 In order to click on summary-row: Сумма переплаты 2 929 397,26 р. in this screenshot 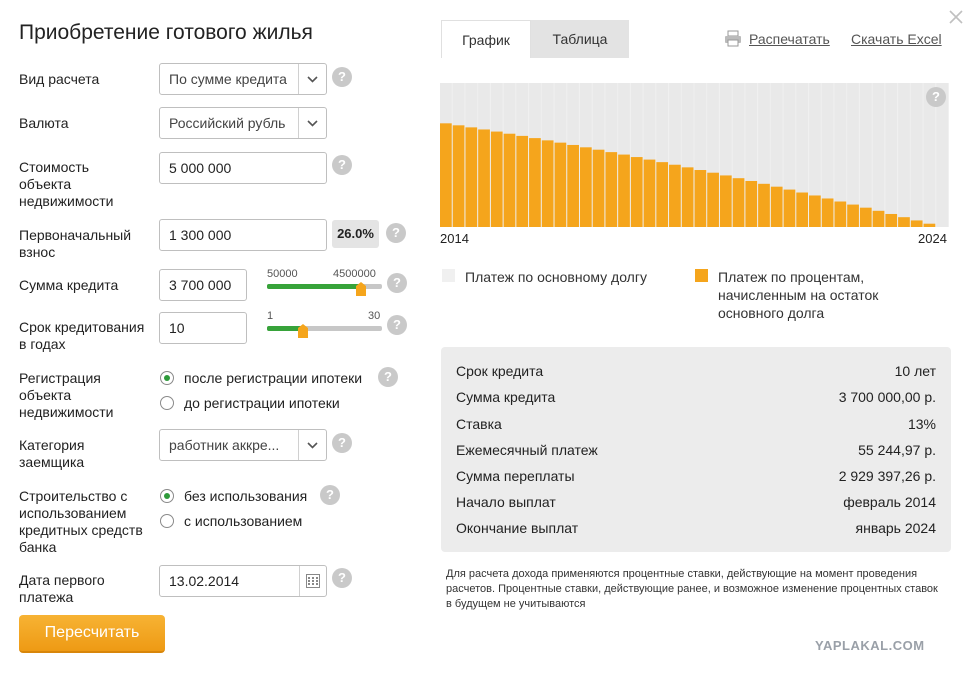, I will do `click(696, 476)`.